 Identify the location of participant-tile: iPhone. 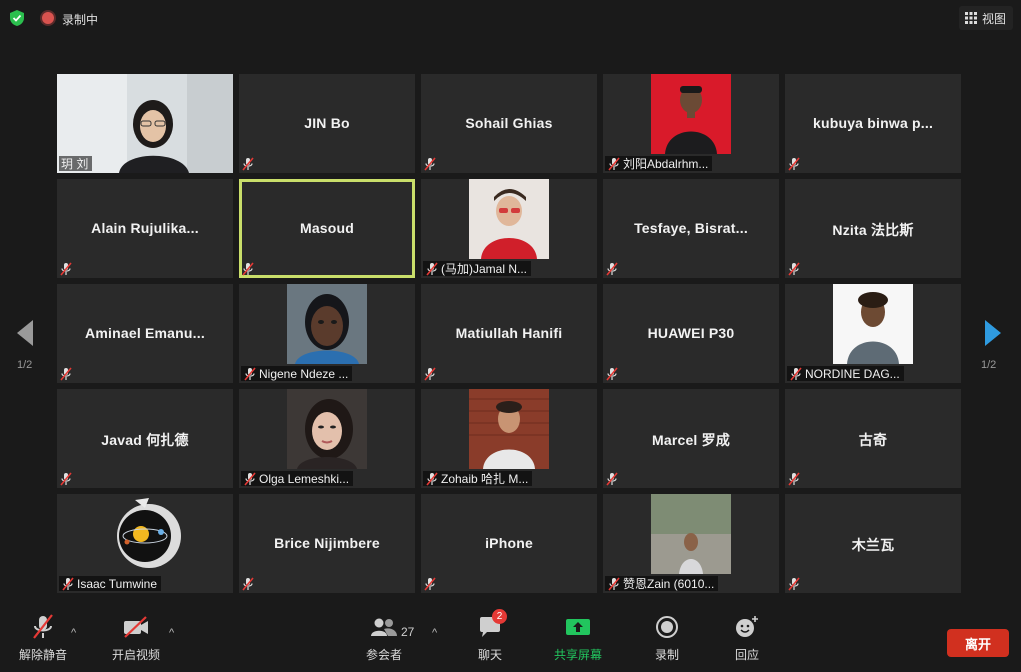
(509, 543).